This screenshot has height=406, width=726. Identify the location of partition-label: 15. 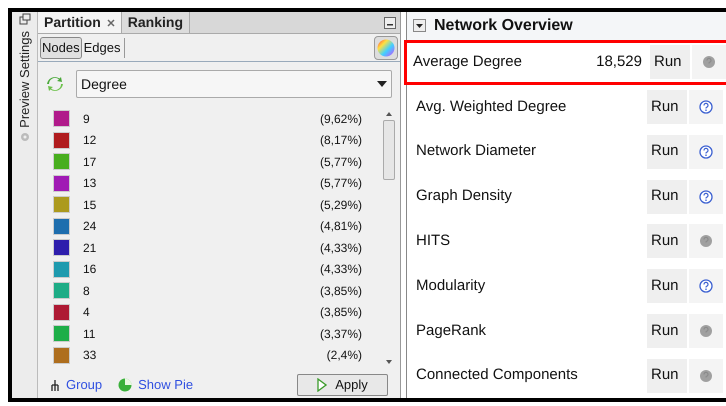
(90, 205).